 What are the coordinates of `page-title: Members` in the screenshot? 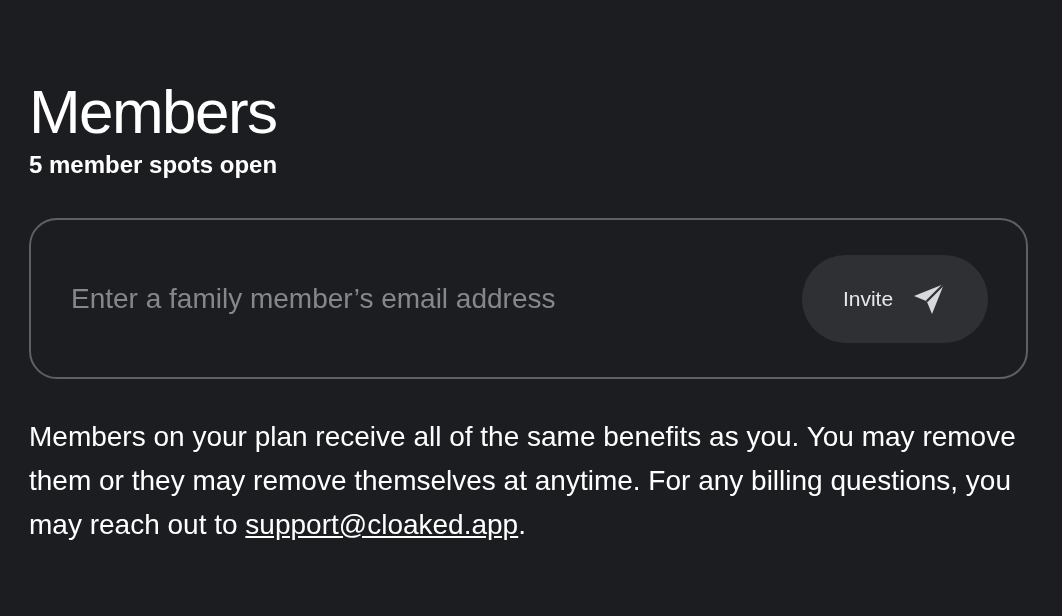 It's located at (153, 112).